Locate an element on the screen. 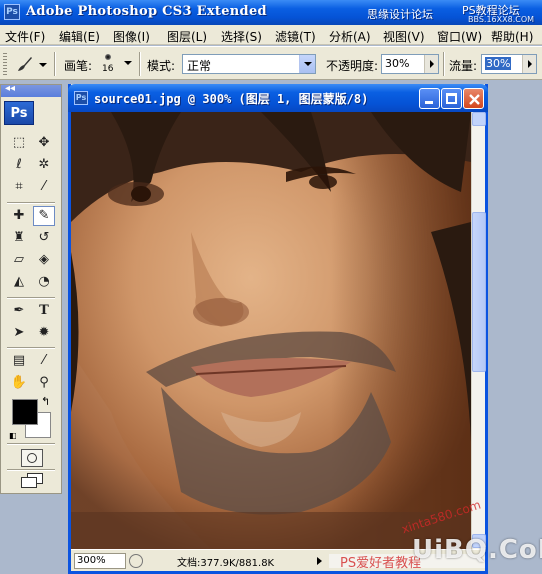 The width and height of the screenshot is (542, 574). menu-help: 帮助(H) is located at coordinates (512, 36).